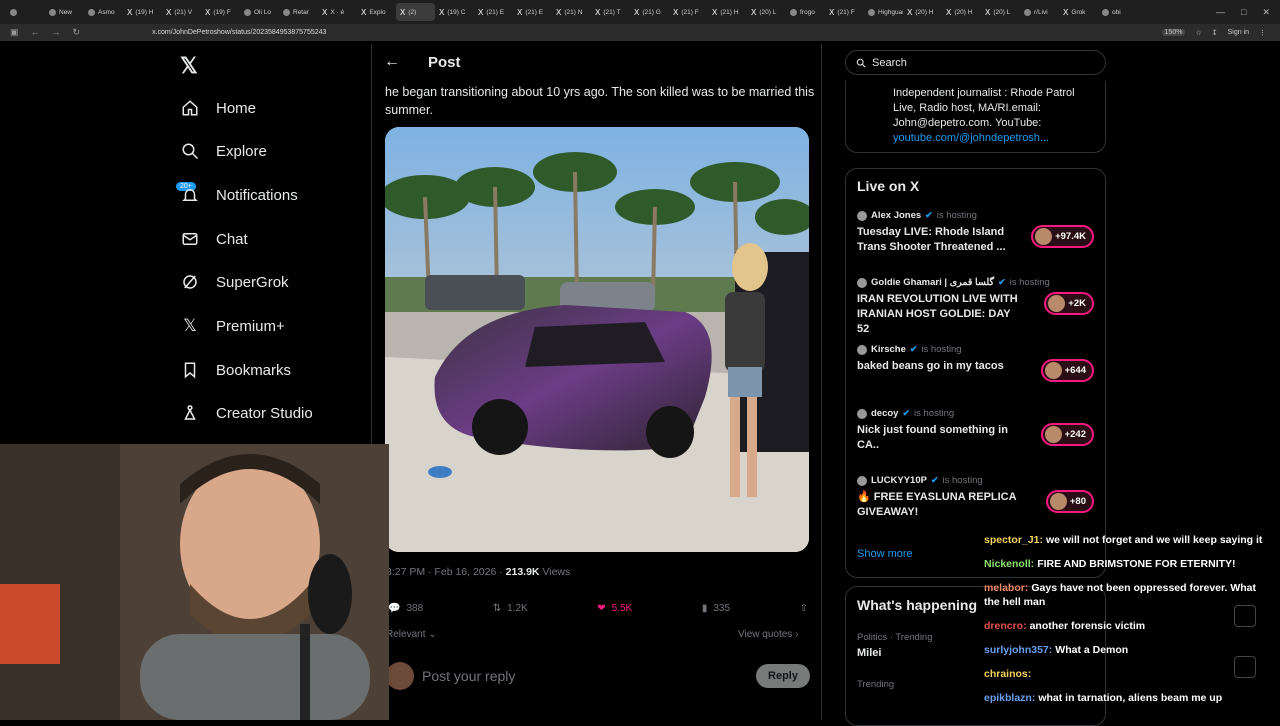  I want to click on chat-username: drencro:, so click(1005, 626).